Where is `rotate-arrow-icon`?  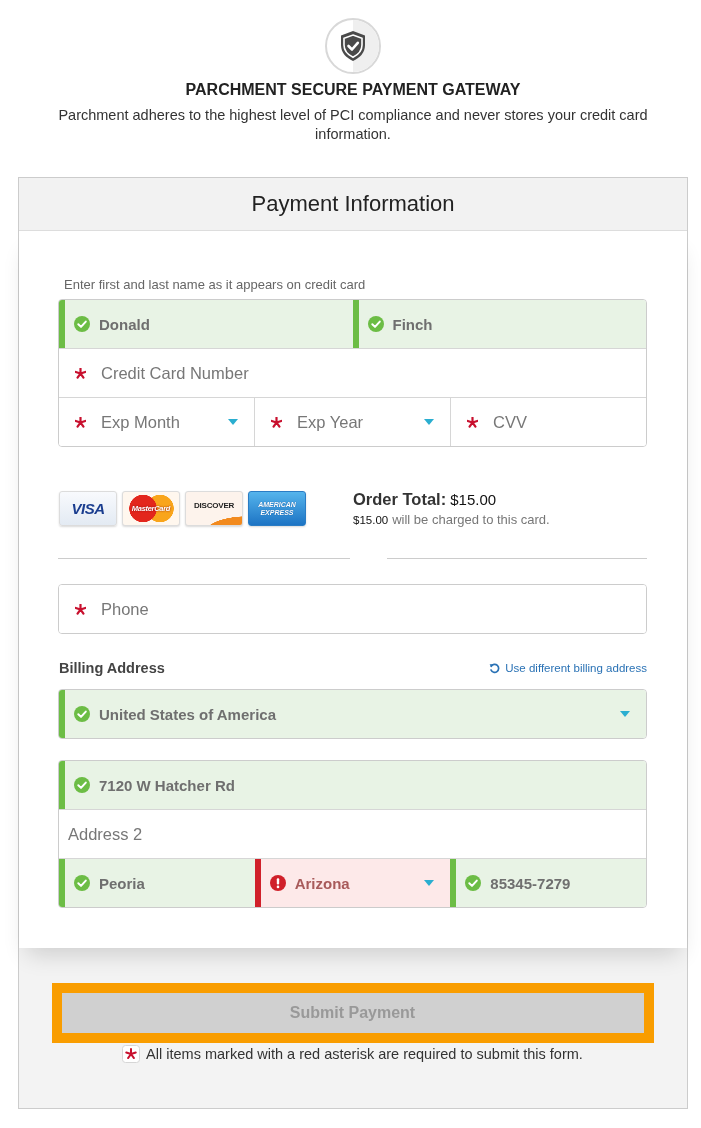
rotate-arrow-icon is located at coordinates (495, 668).